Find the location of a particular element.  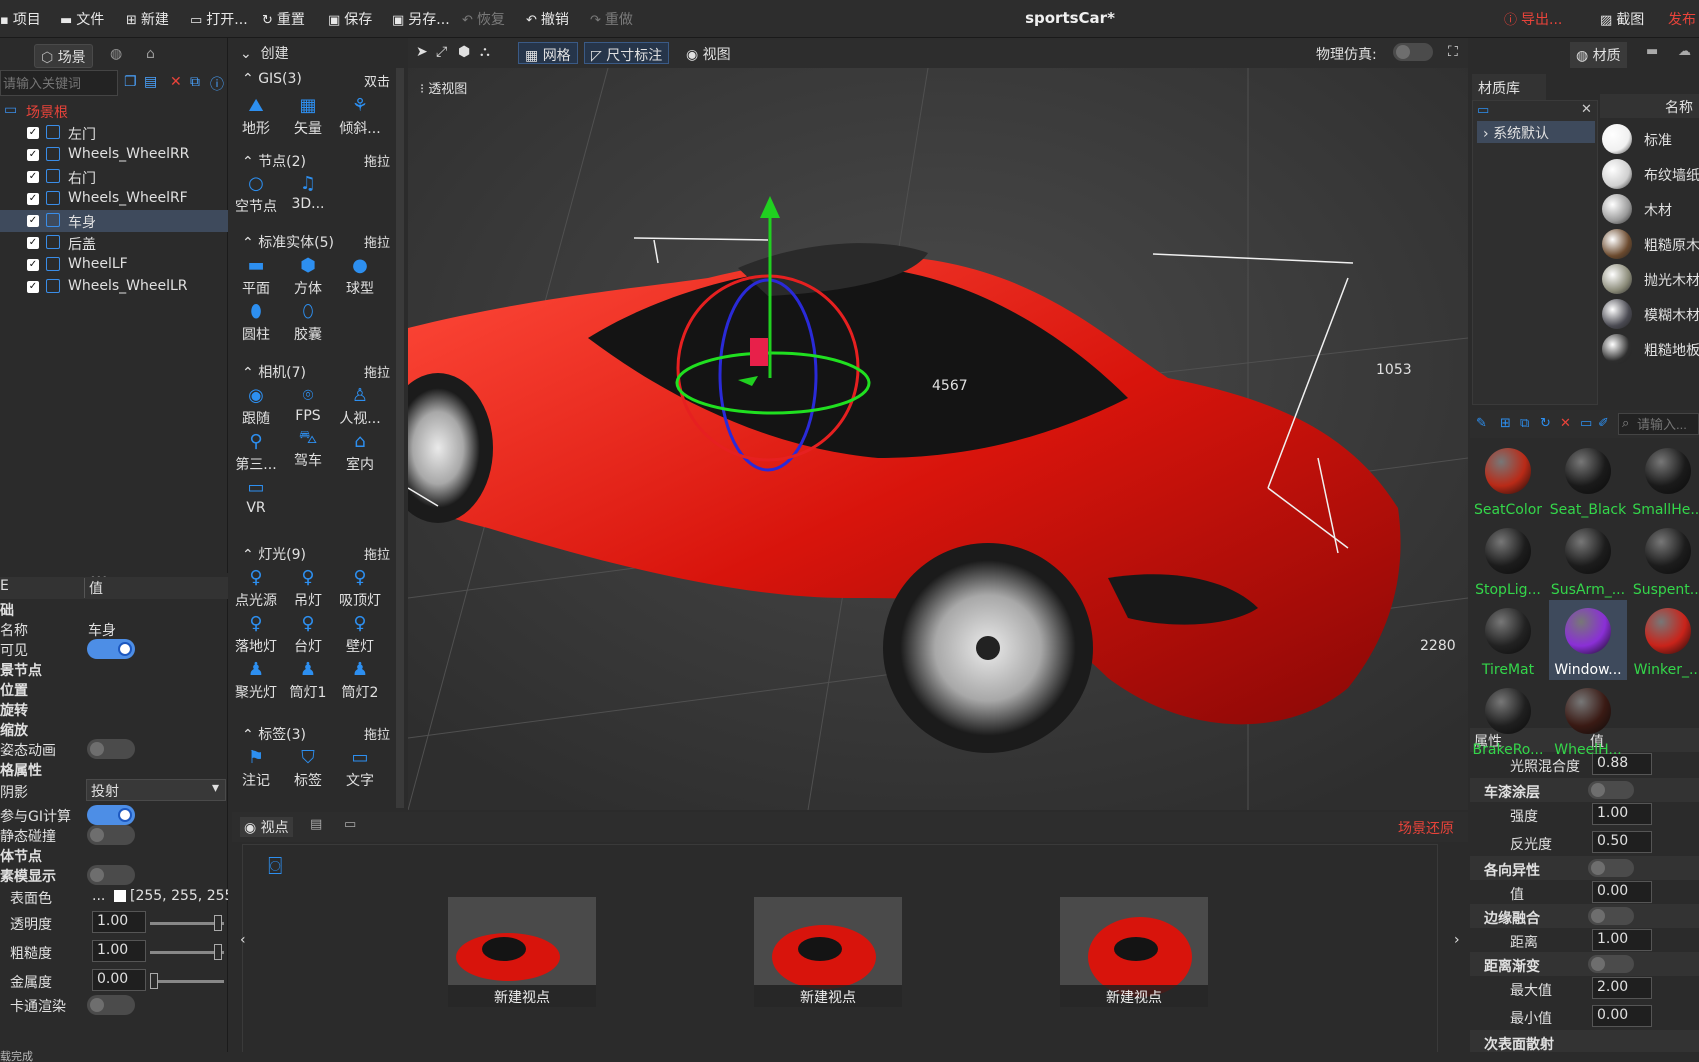

vector-item: ▦ 矢量 is located at coordinates (308, 116).